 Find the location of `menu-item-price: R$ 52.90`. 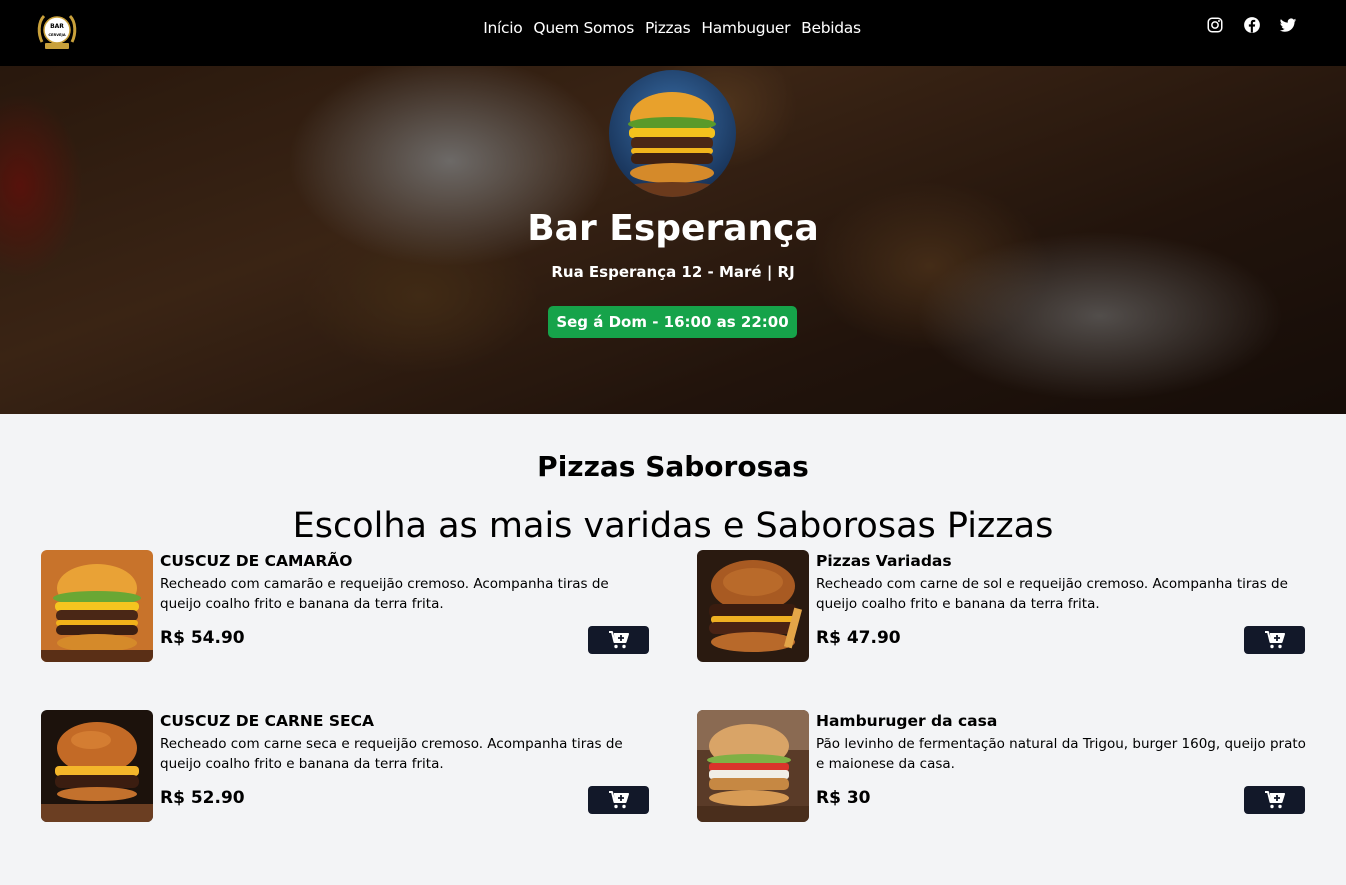

menu-item-price: R$ 52.90 is located at coordinates (202, 798).